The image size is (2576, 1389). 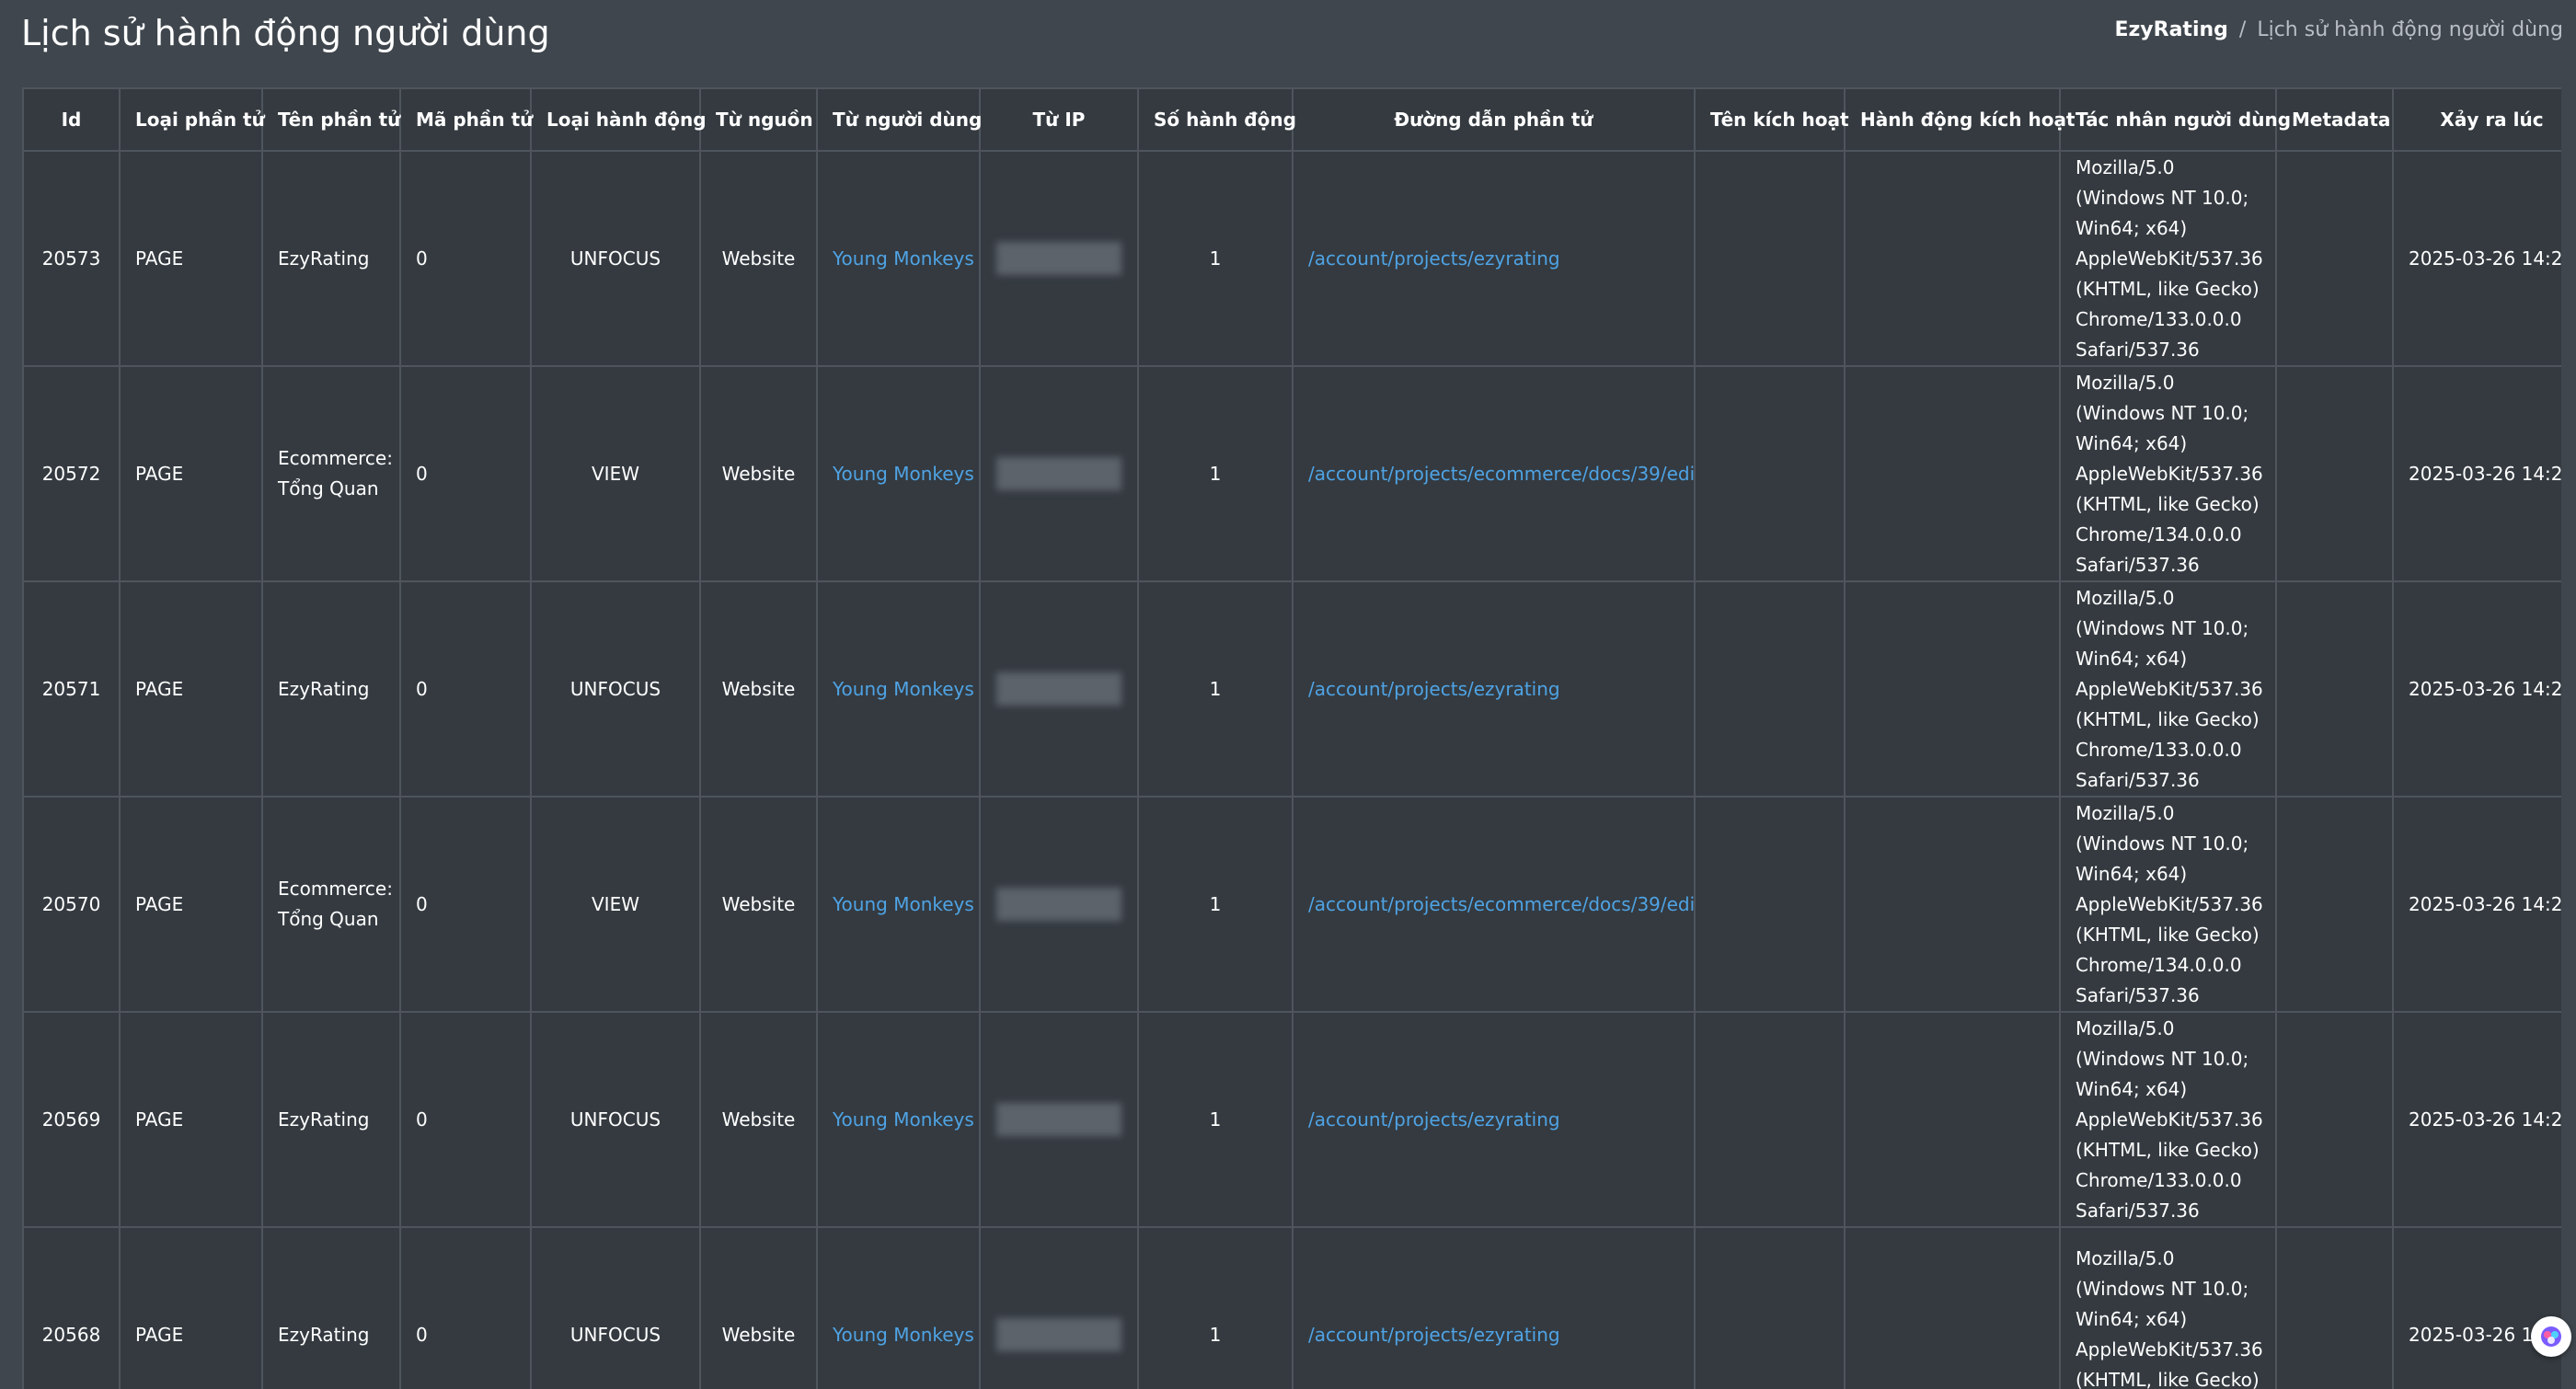 What do you see at coordinates (2476, 120) in the screenshot?
I see `column-header-occurred-at: Xảy ra lúc` at bounding box center [2476, 120].